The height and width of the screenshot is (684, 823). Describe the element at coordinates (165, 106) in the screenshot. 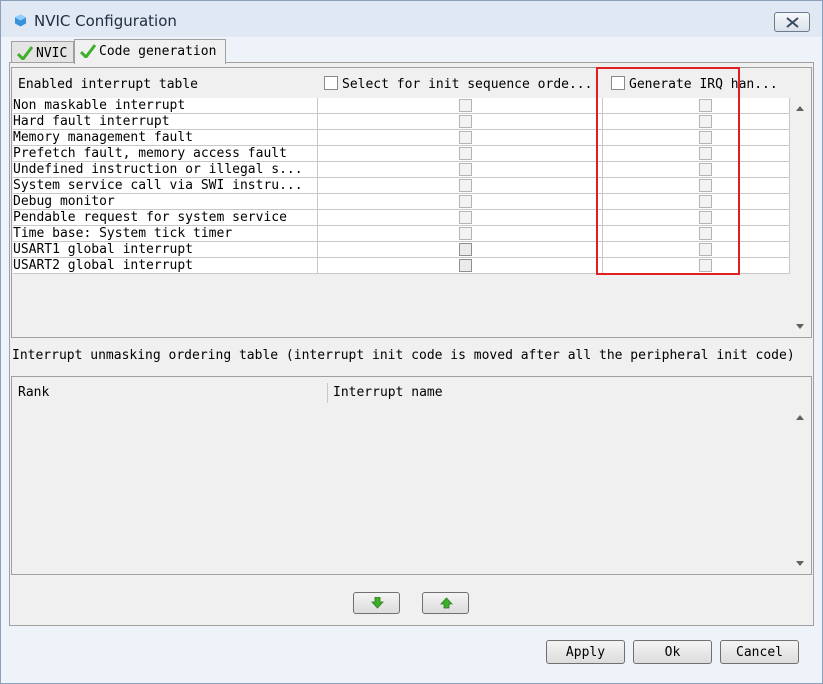

I see `interrupt-name-cell: Non maskable interrupt` at that location.